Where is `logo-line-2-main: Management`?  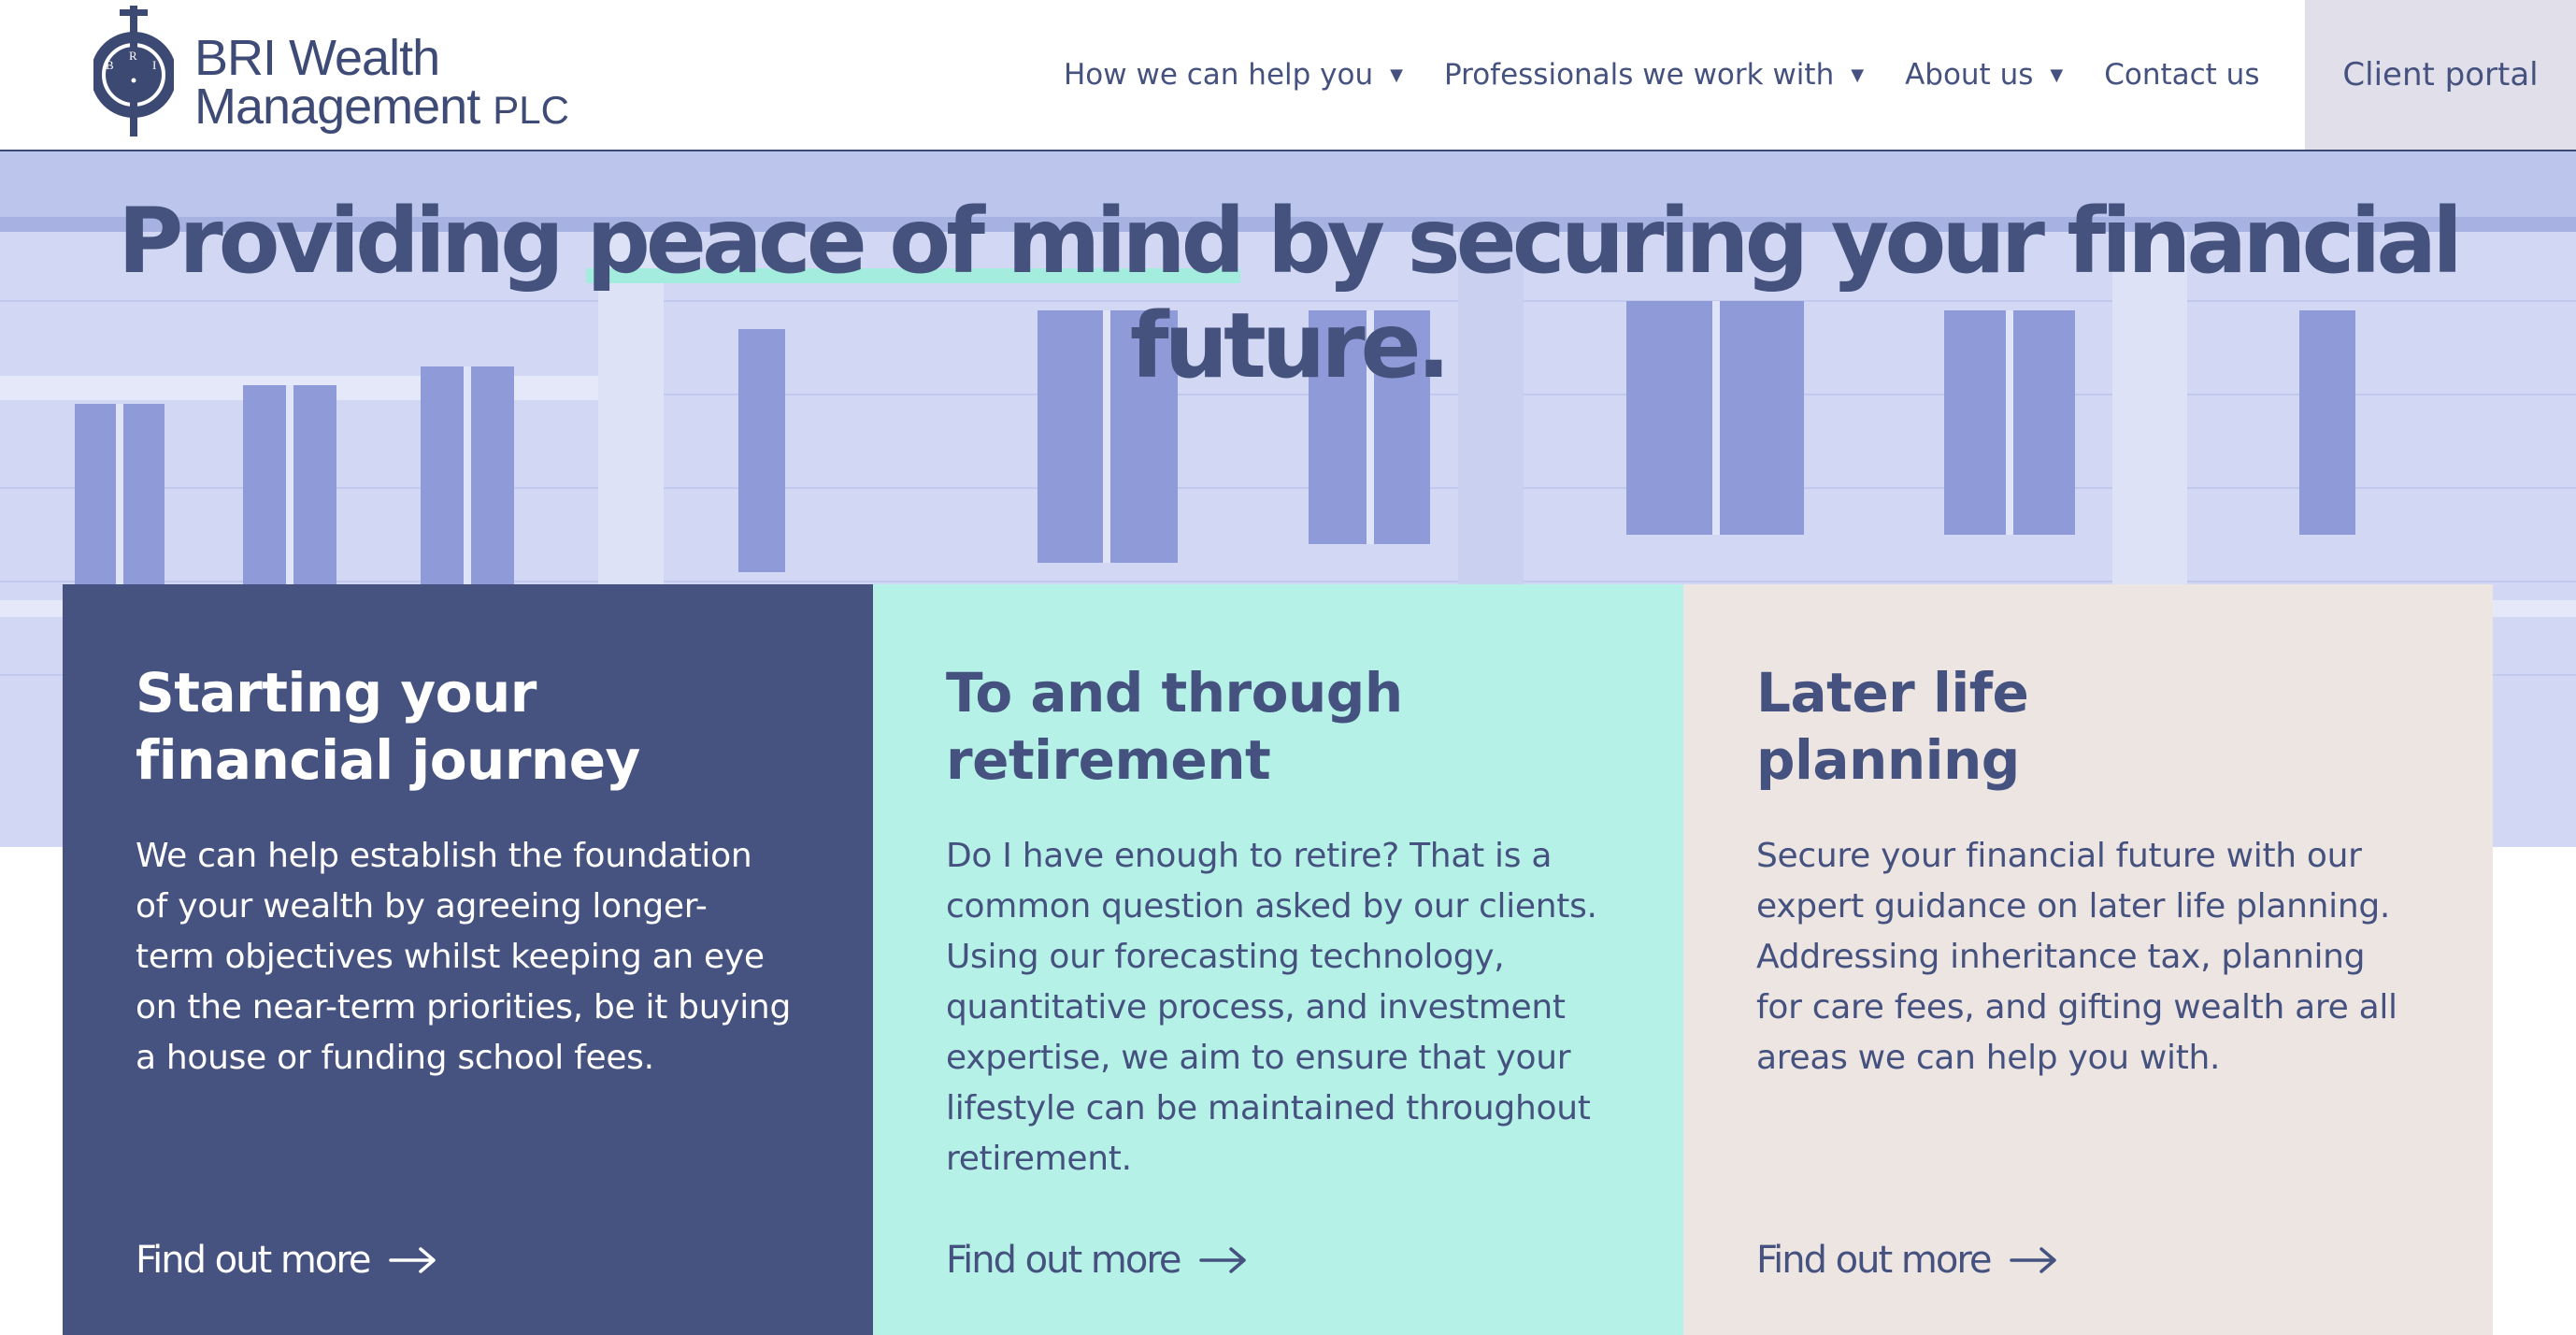 logo-line-2-main: Management is located at coordinates (337, 107).